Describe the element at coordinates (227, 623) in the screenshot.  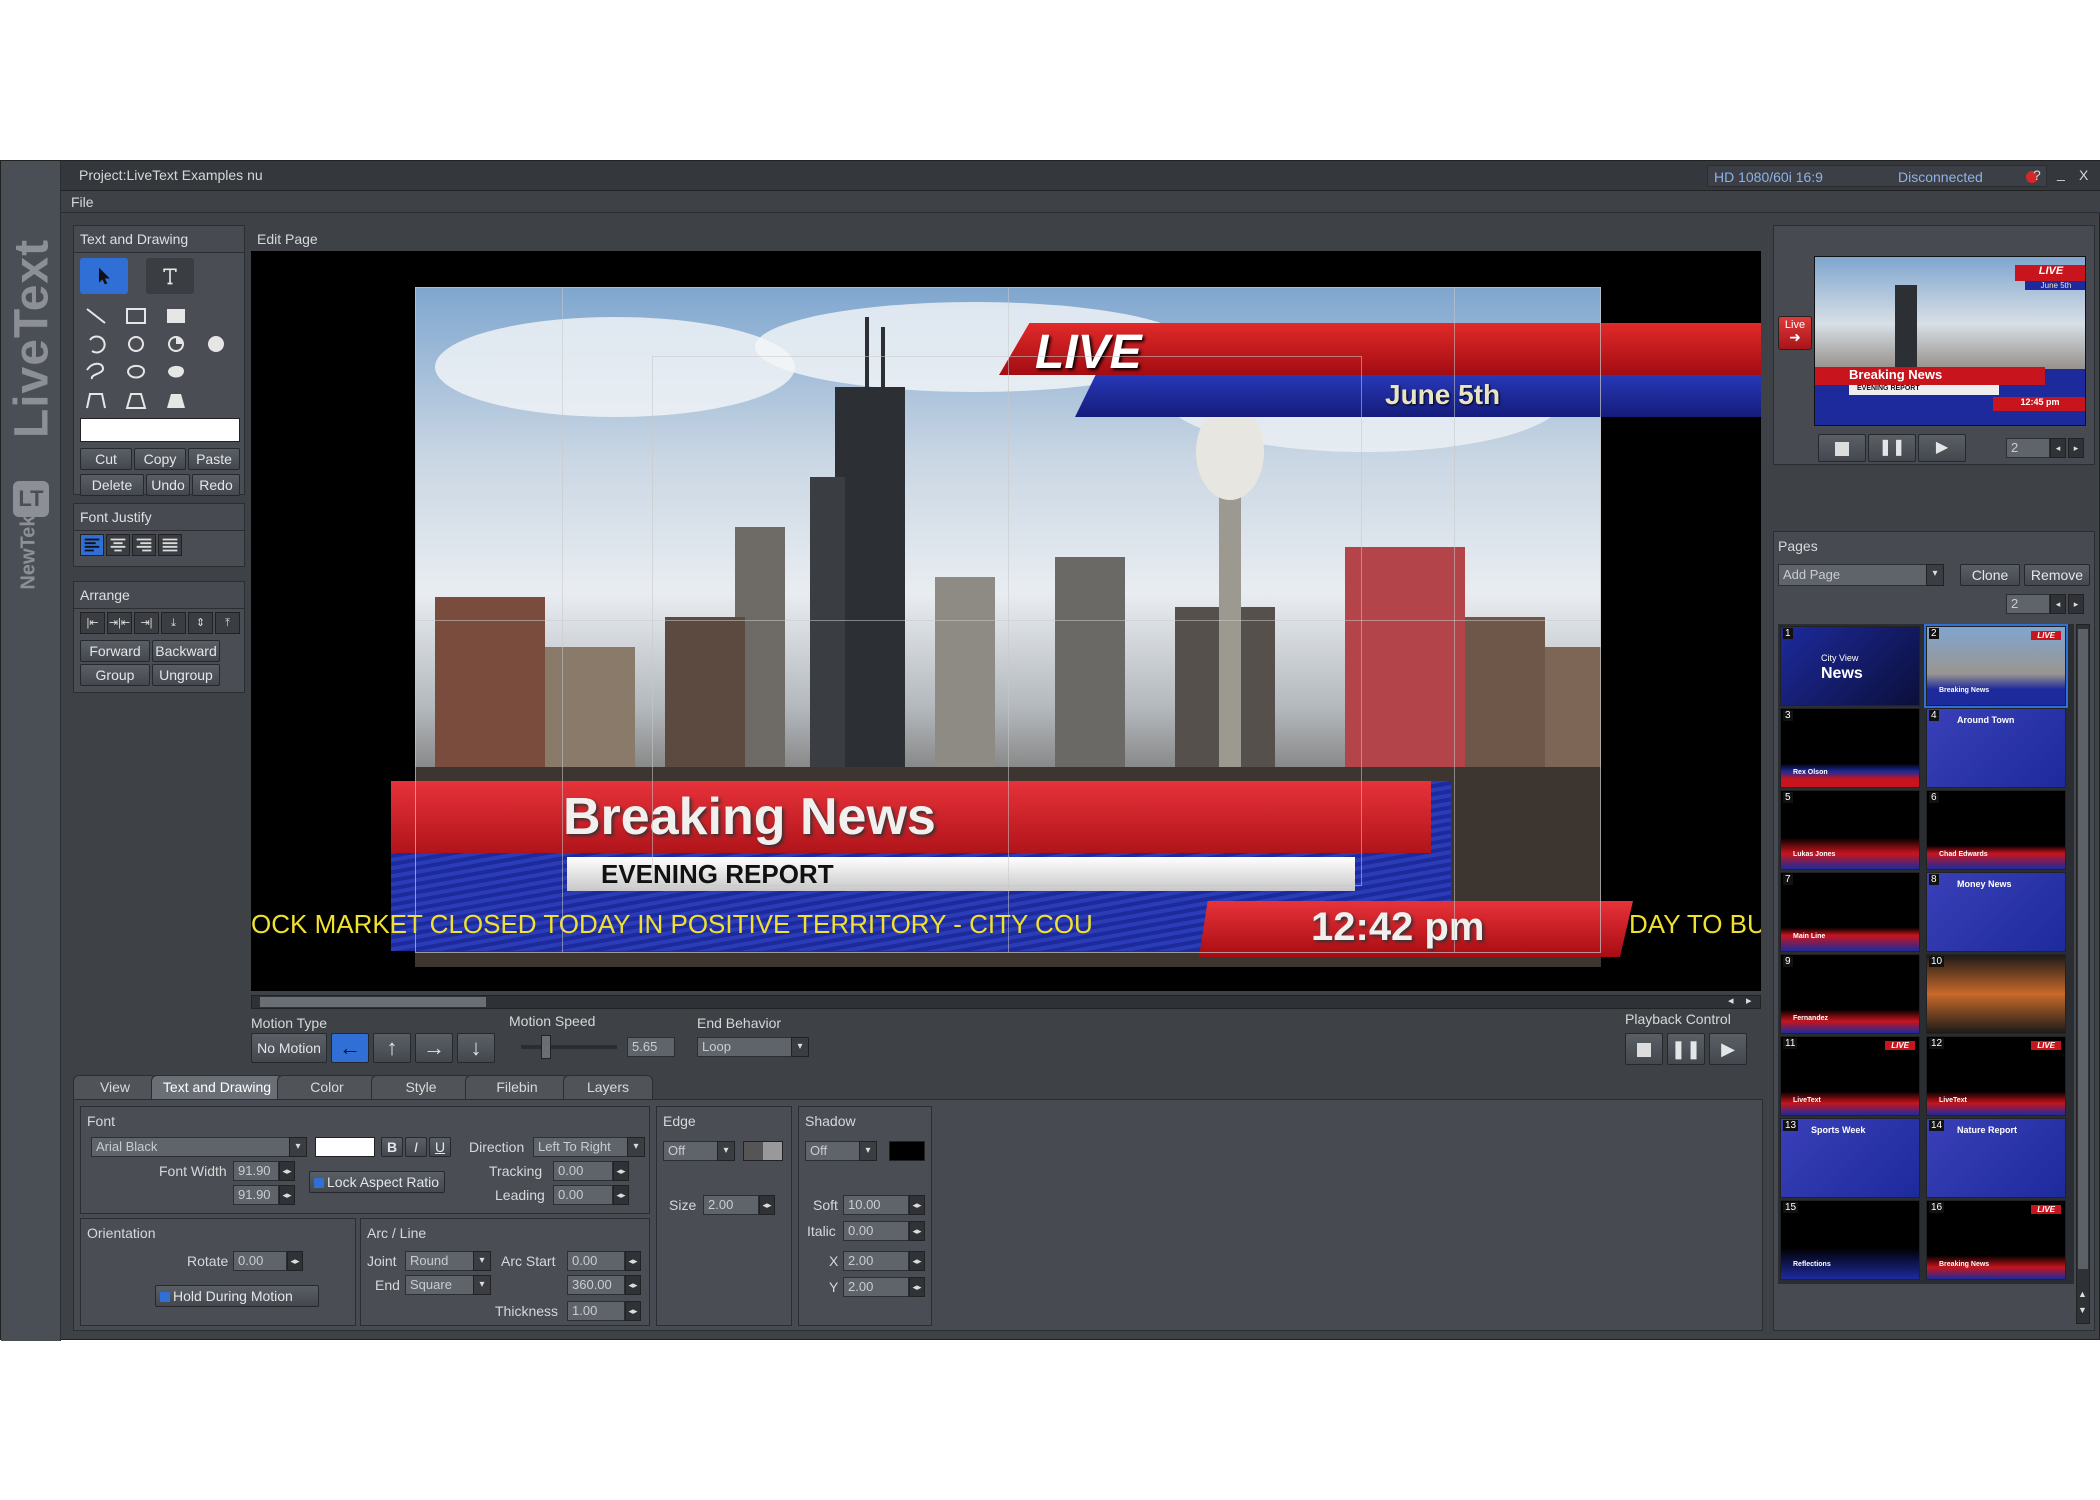
I see `align-top-icon: ⤒` at that location.